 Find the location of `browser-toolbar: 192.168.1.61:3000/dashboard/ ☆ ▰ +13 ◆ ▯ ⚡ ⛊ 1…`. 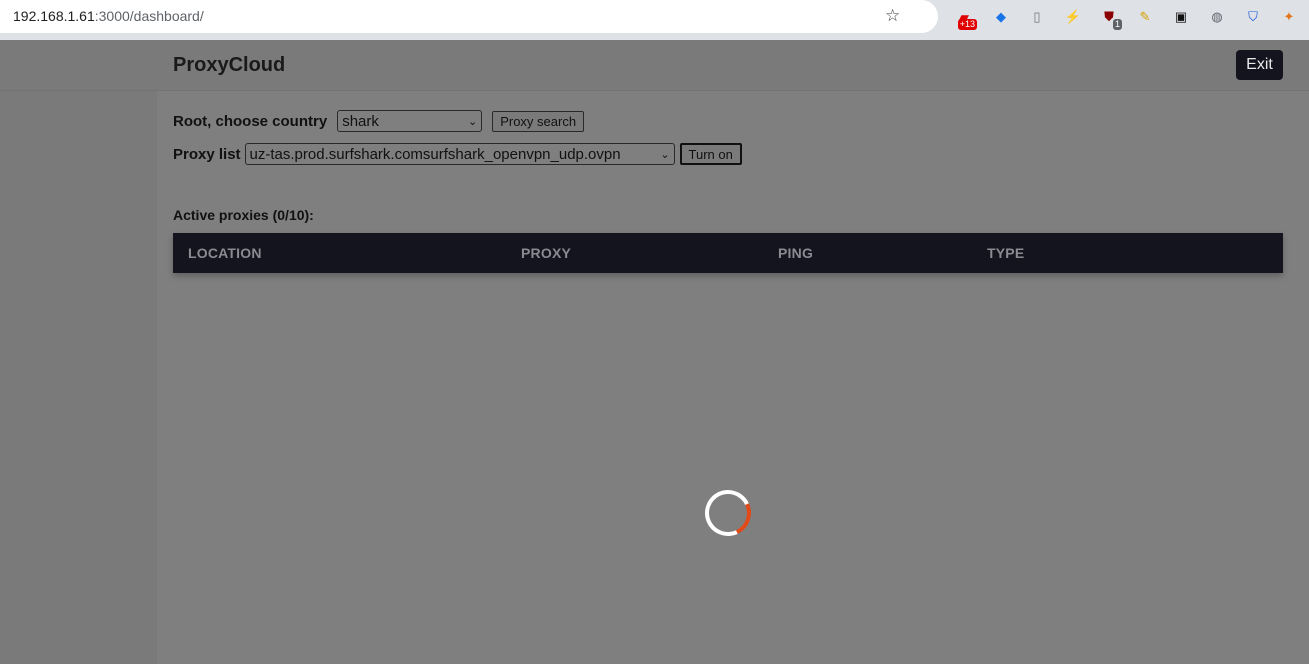

browser-toolbar: 192.168.1.61:3000/dashboard/ ☆ ▰ +13 ◆ ▯ ⚡ ⛊ 1… is located at coordinates (654, 20).